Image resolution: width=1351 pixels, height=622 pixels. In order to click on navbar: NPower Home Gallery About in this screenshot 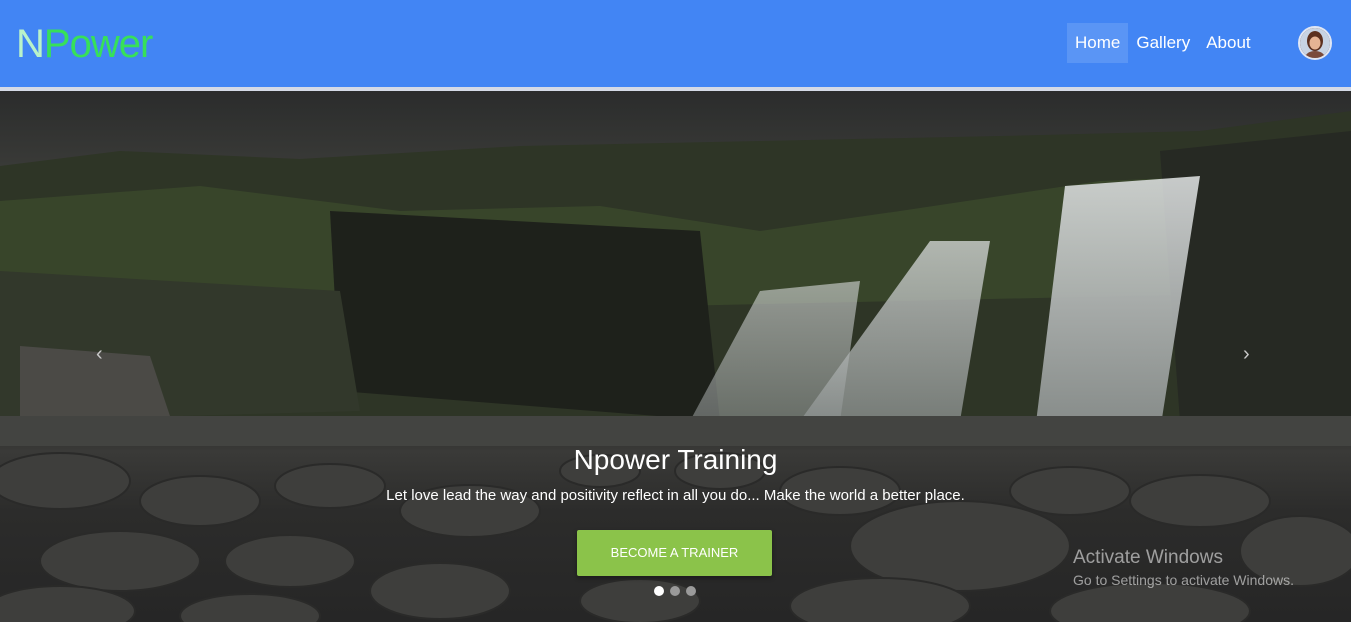, I will do `click(675, 45)`.